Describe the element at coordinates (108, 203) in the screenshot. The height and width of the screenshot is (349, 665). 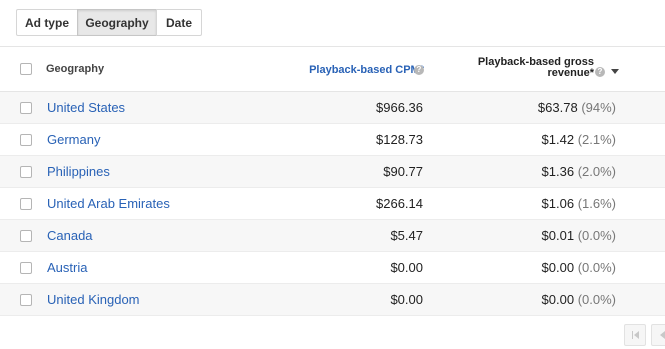
I see `geography-link: United Arab Emirates` at that location.